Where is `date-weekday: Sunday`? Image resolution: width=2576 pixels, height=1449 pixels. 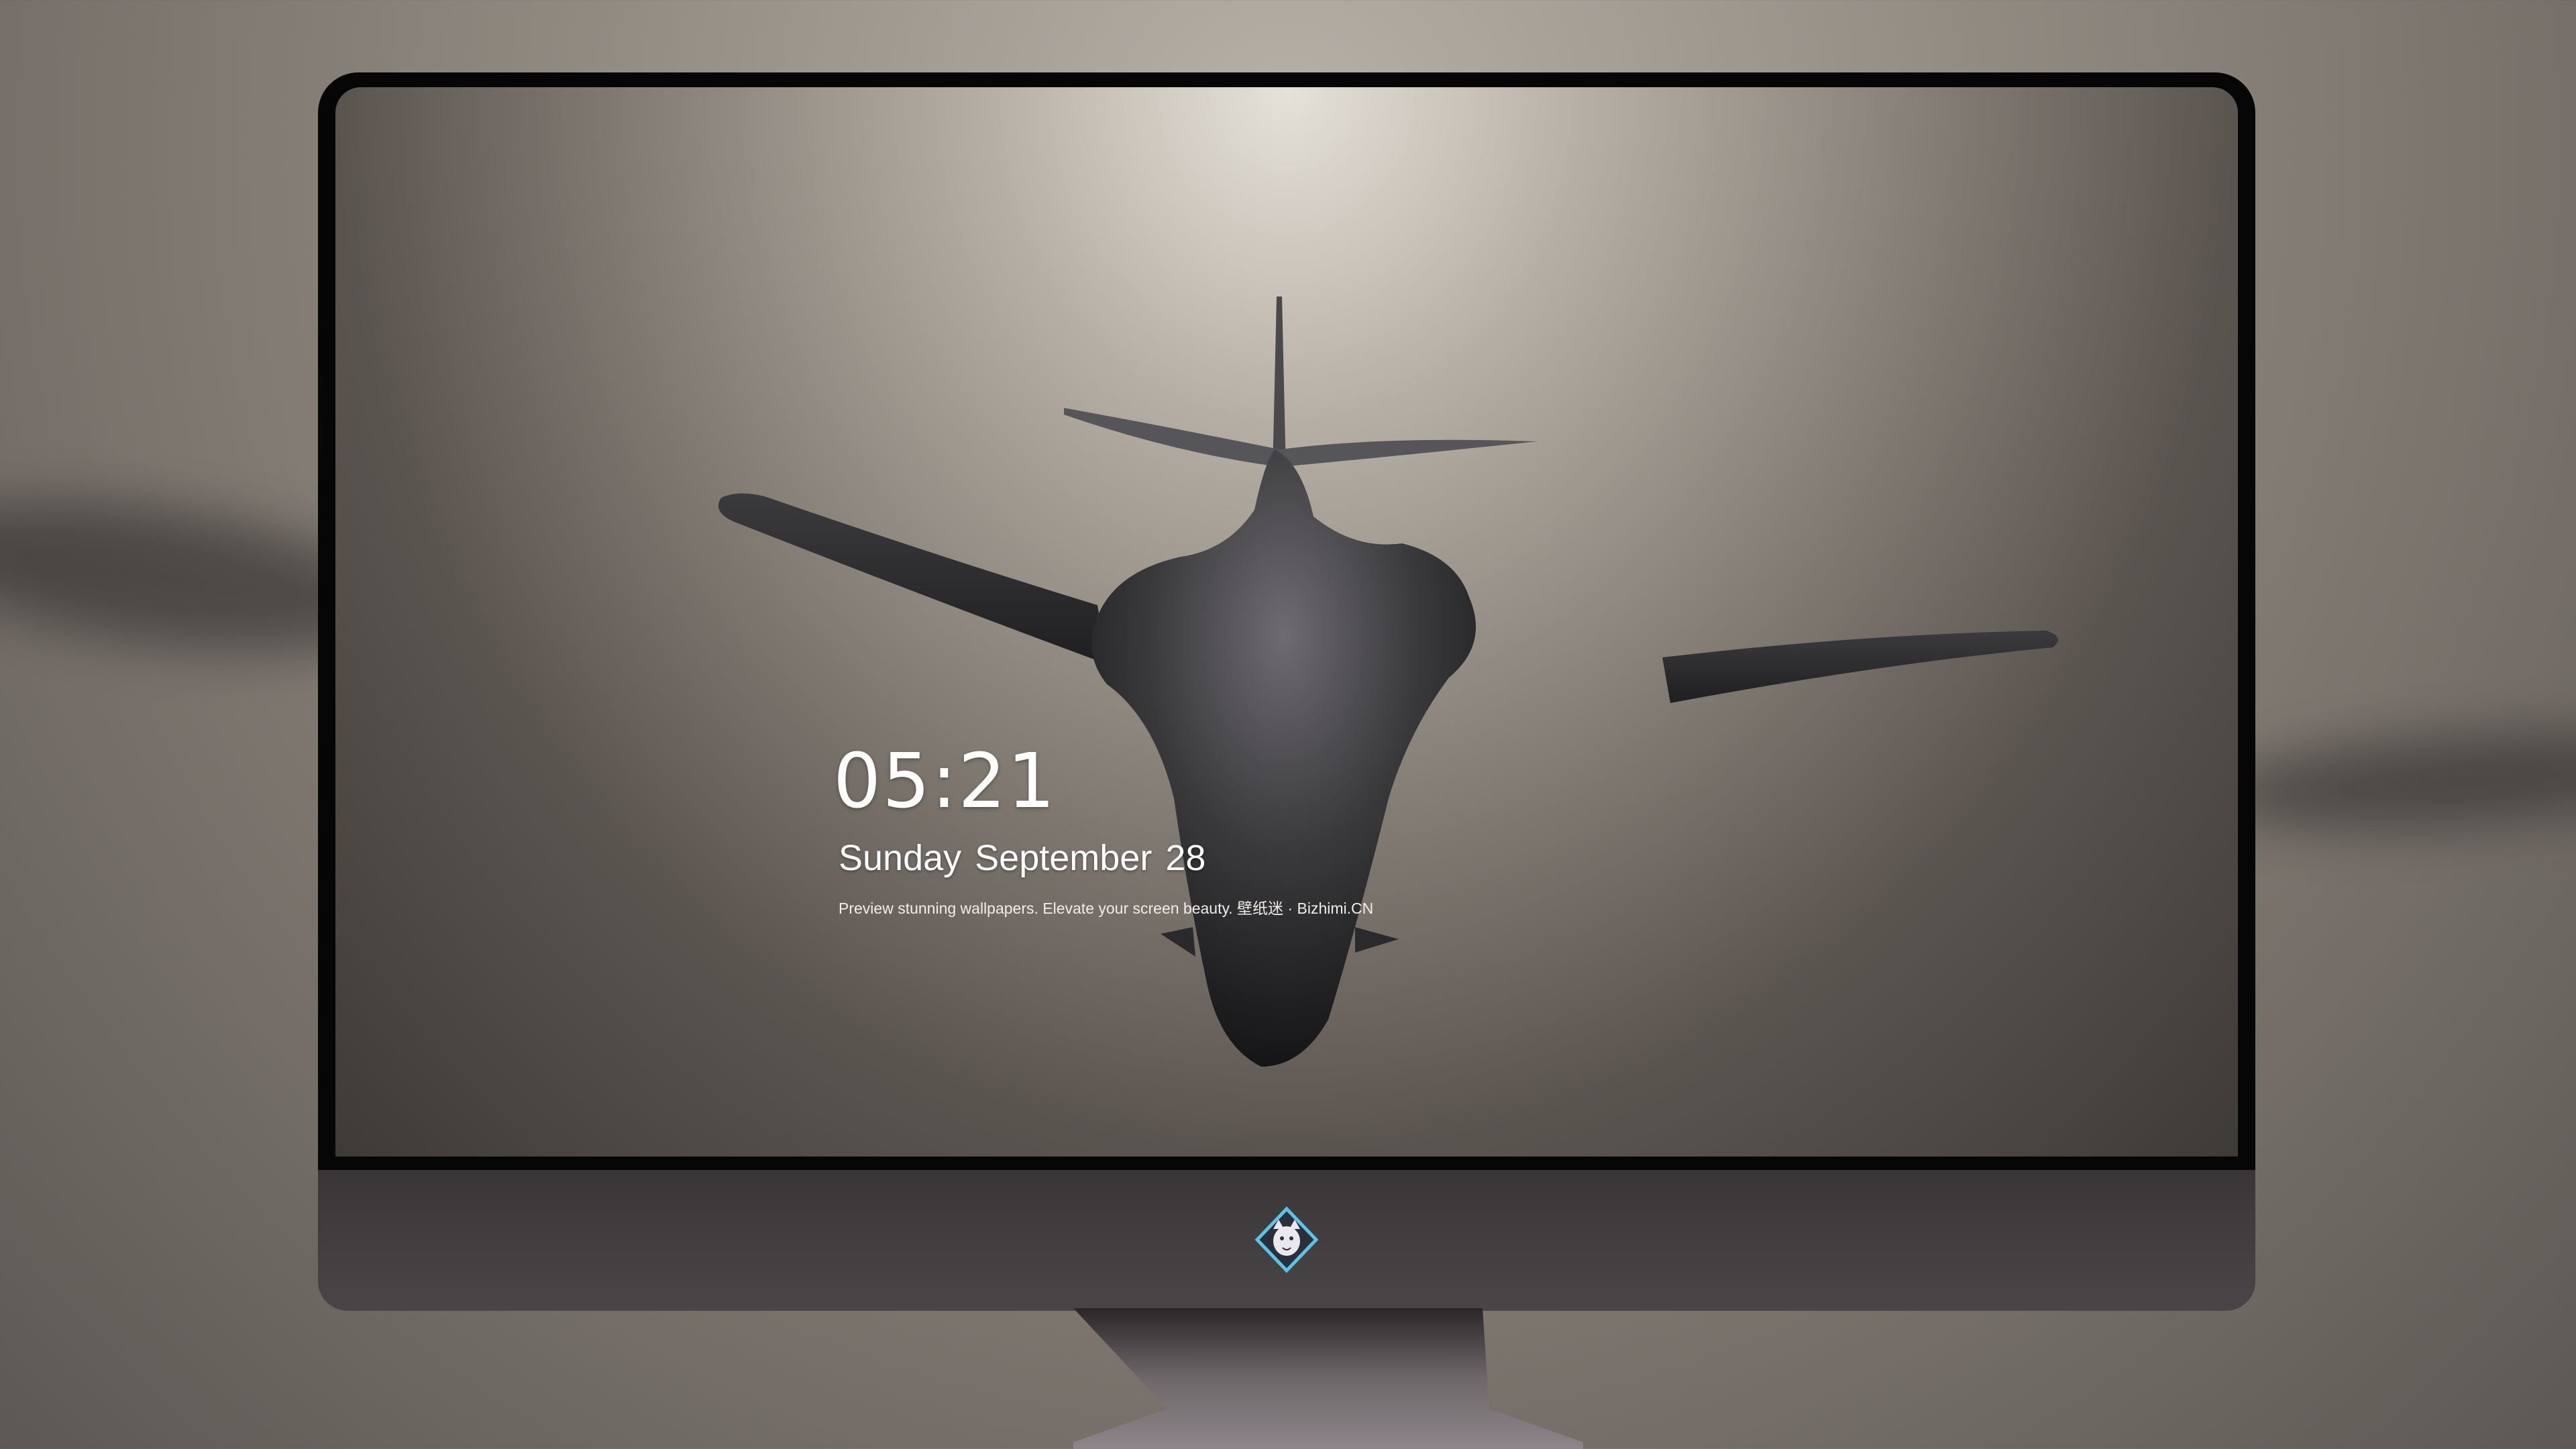
date-weekday: Sunday is located at coordinates (900, 858).